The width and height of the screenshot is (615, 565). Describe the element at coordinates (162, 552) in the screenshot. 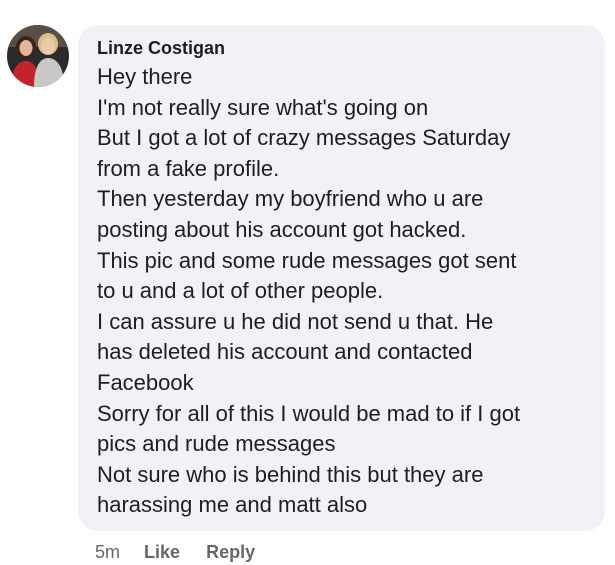

I see `like-button: Like` at that location.